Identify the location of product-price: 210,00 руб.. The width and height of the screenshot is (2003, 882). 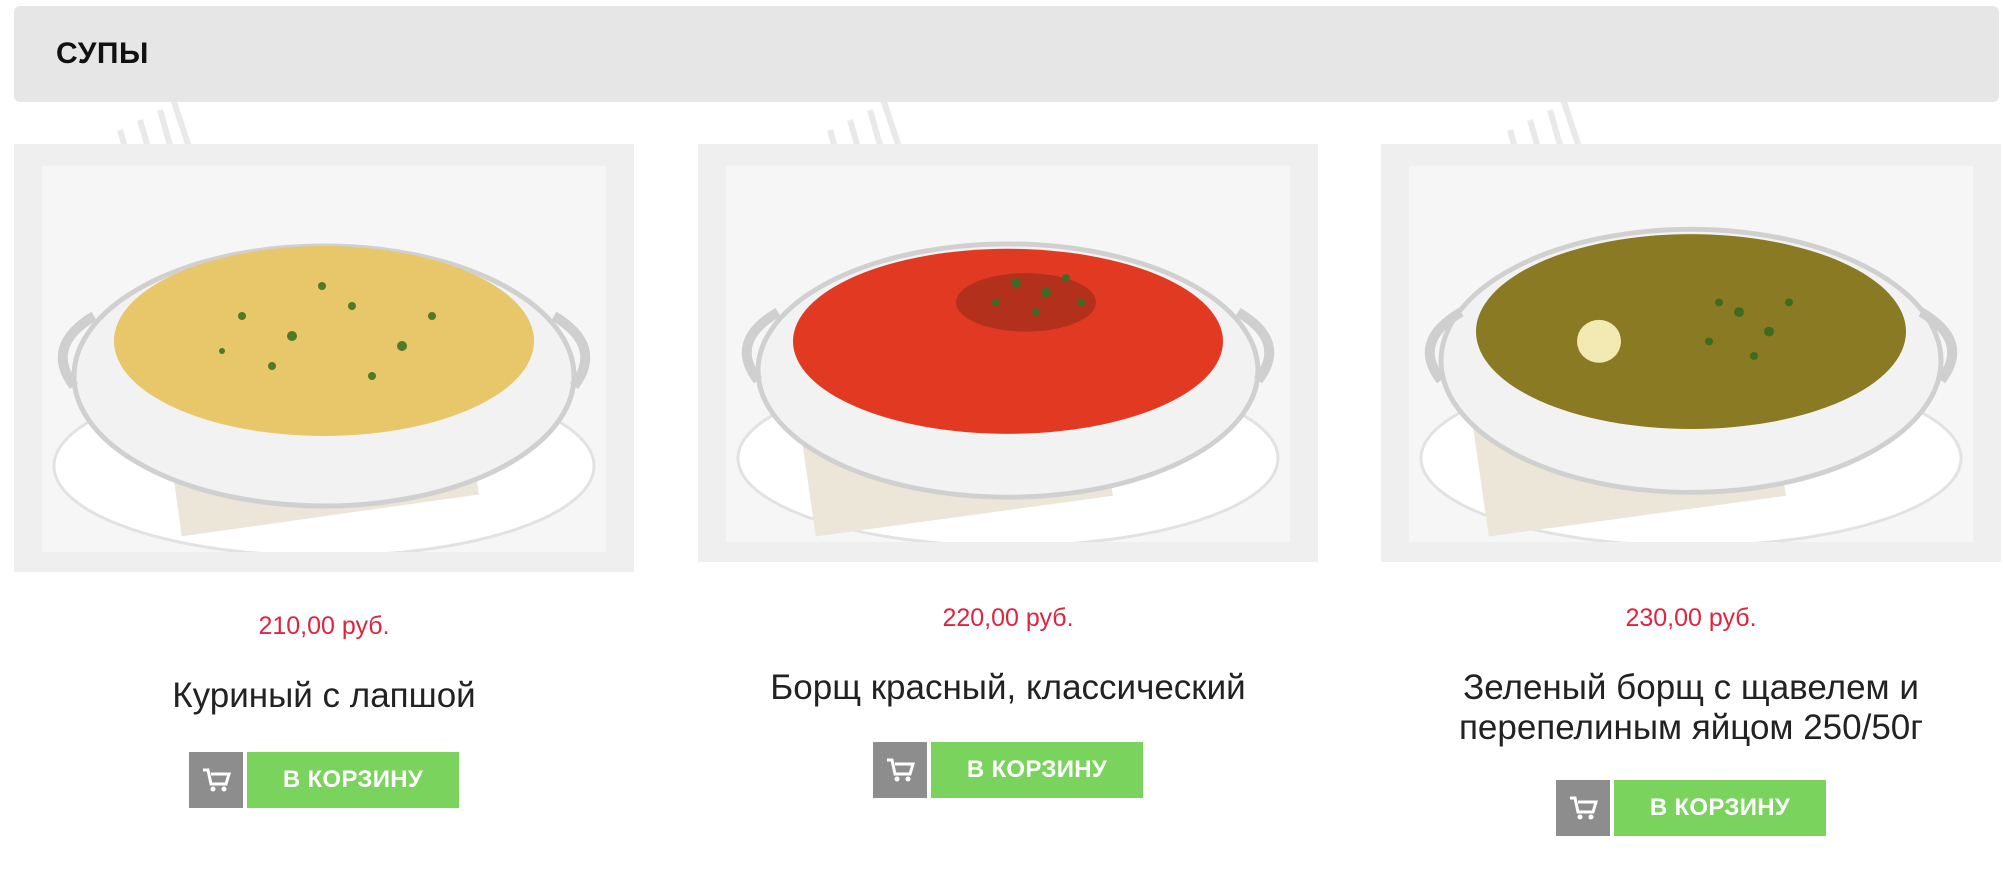
(324, 626).